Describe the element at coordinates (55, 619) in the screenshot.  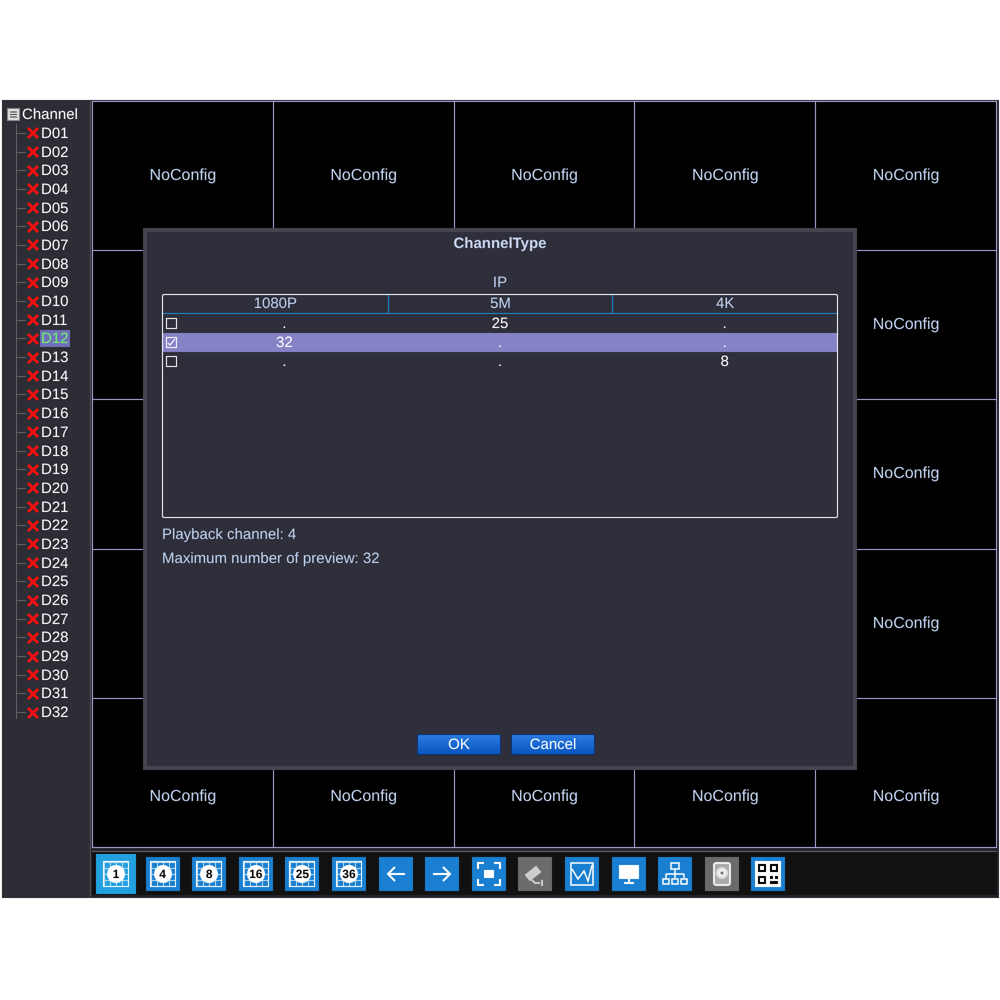
I see `channel-item: D27` at that location.